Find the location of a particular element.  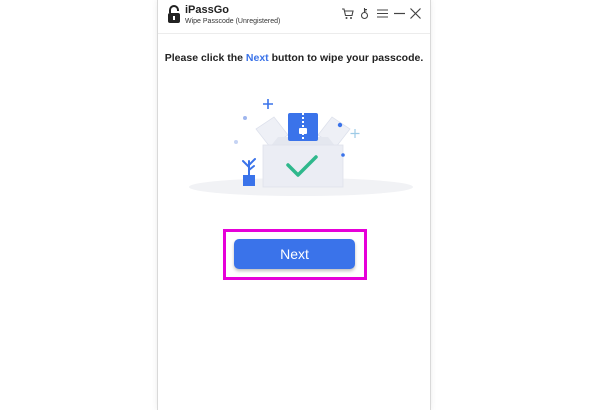

instruction-prefix: Please click the is located at coordinates (205, 58).